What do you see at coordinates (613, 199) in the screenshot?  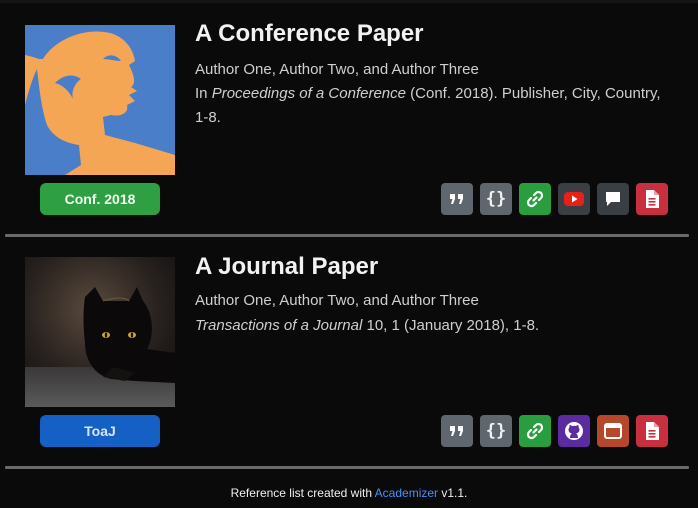 I see `comment-icon` at bounding box center [613, 199].